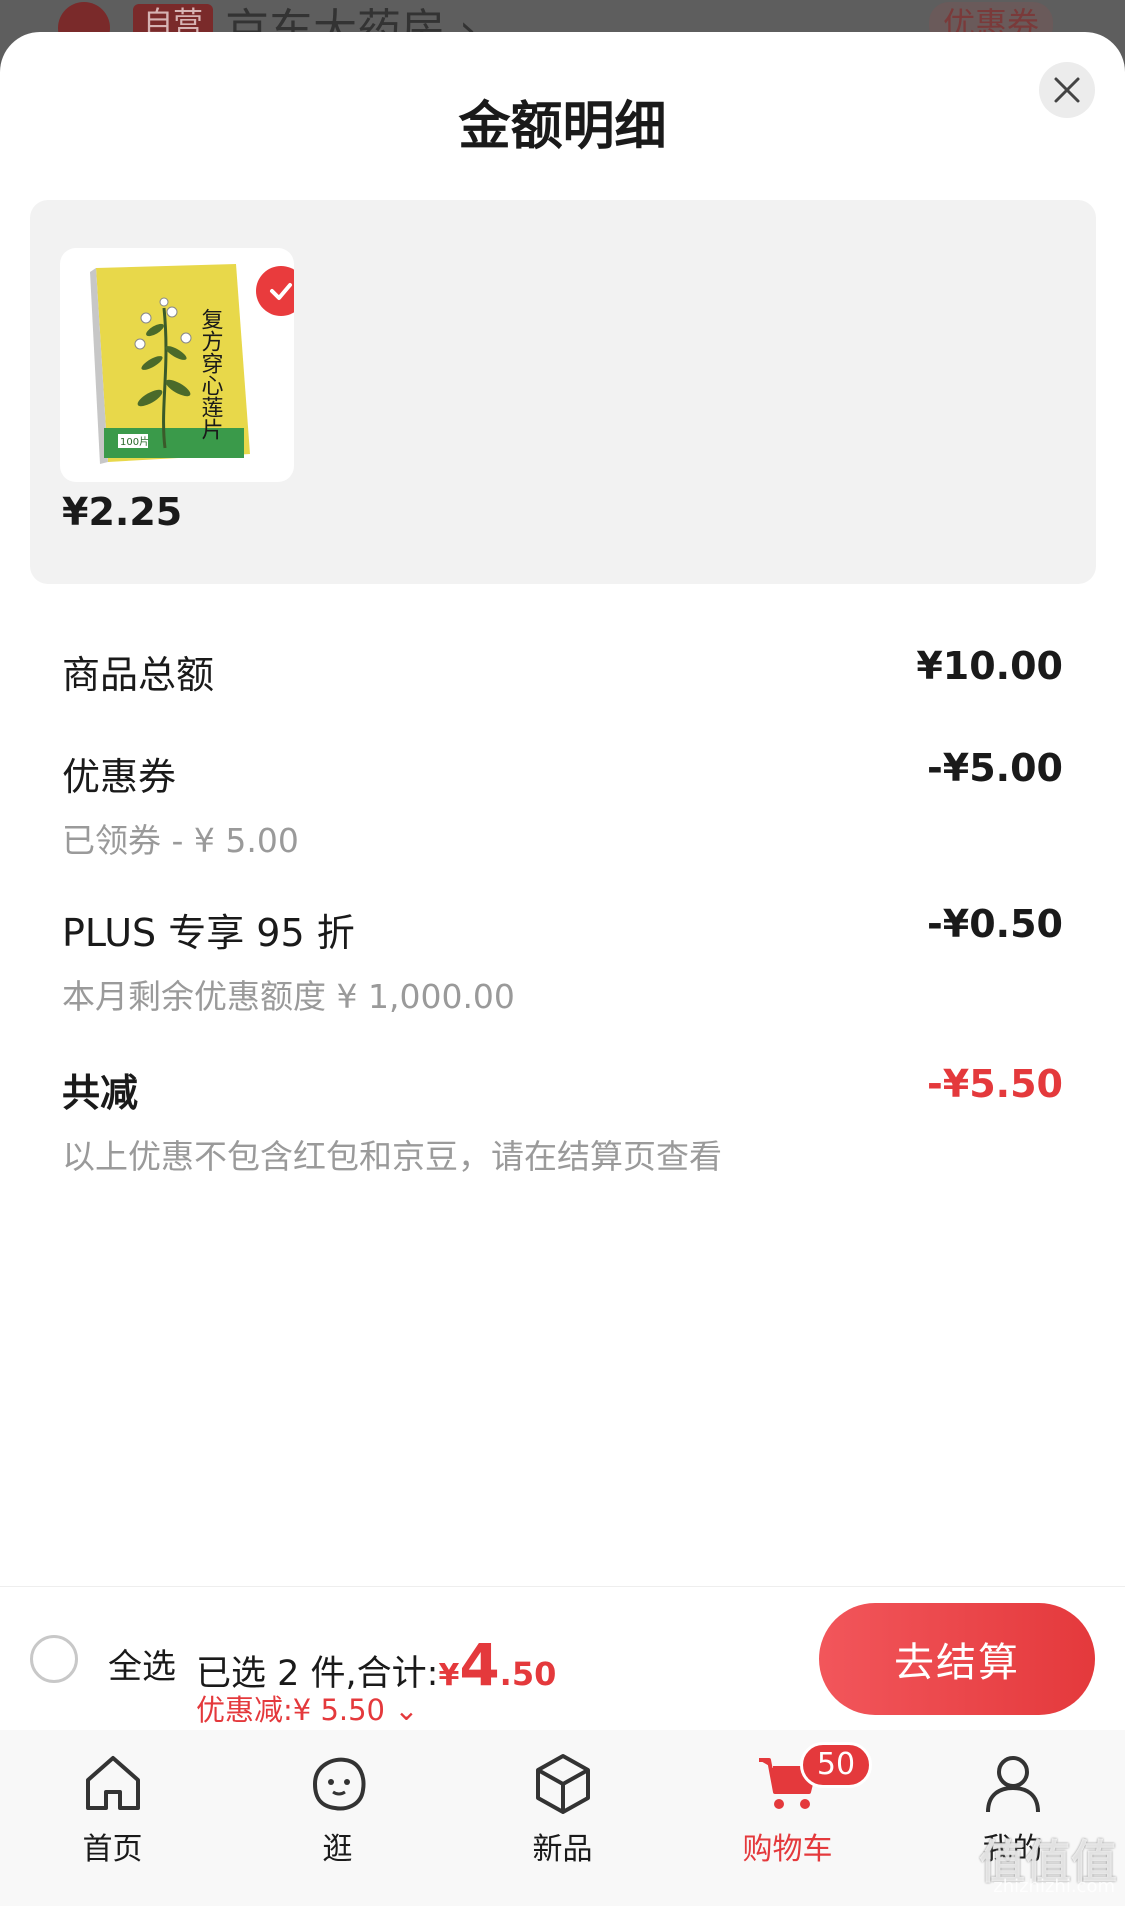 This screenshot has width=1125, height=1906. Describe the element at coordinates (288, 996) in the screenshot. I see `plus-remaining-quota: 本月剩余优惠额度 ¥ 1,000.00` at that location.